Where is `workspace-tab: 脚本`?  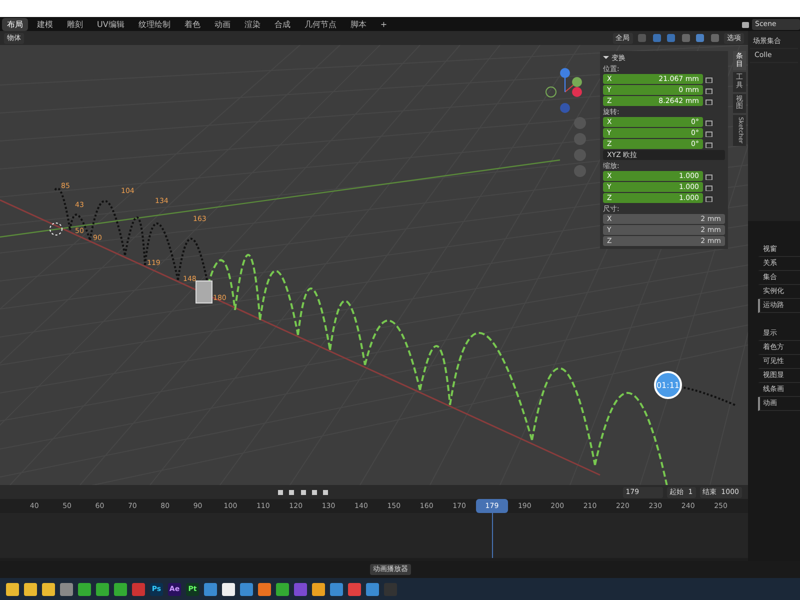 workspace-tab: 脚本 is located at coordinates (358, 24).